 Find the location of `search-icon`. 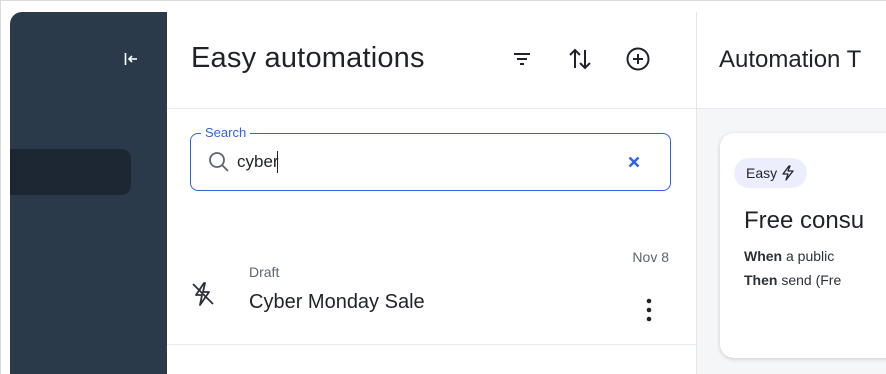

search-icon is located at coordinates (219, 162).